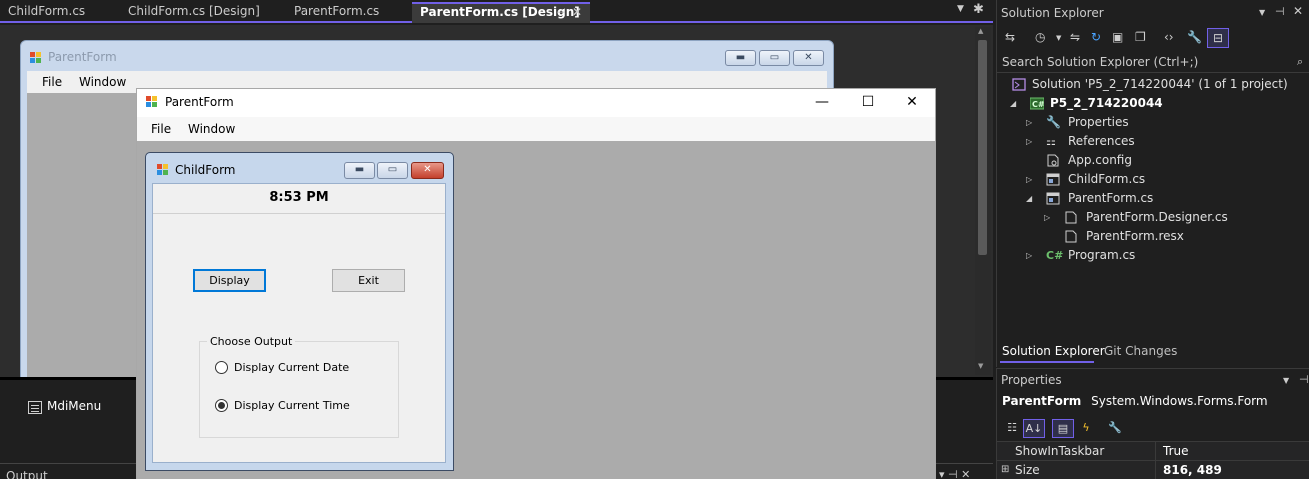 Image resolution: width=1309 pixels, height=479 pixels. I want to click on minimize-button: —, so click(822, 103).